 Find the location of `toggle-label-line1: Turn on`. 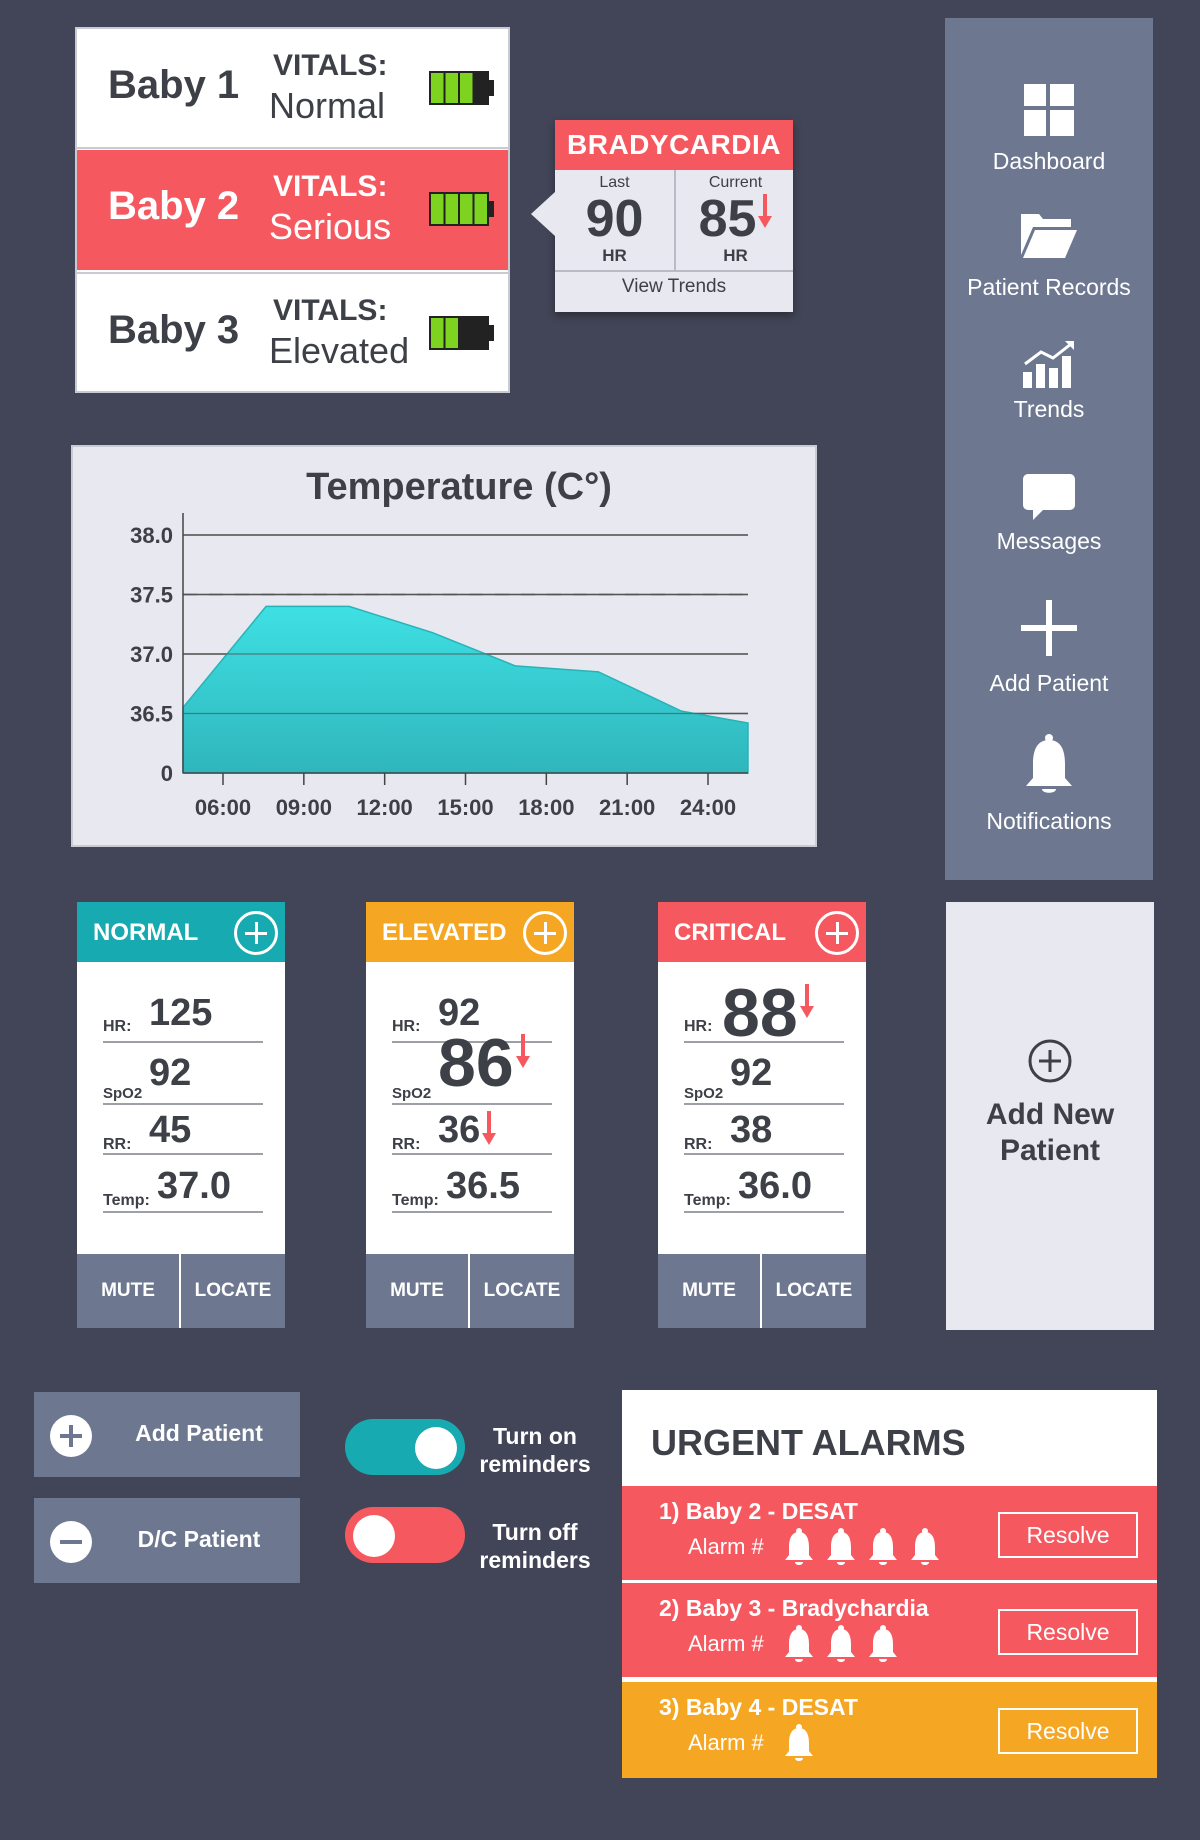

toggle-label-line1: Turn on is located at coordinates (535, 1436).